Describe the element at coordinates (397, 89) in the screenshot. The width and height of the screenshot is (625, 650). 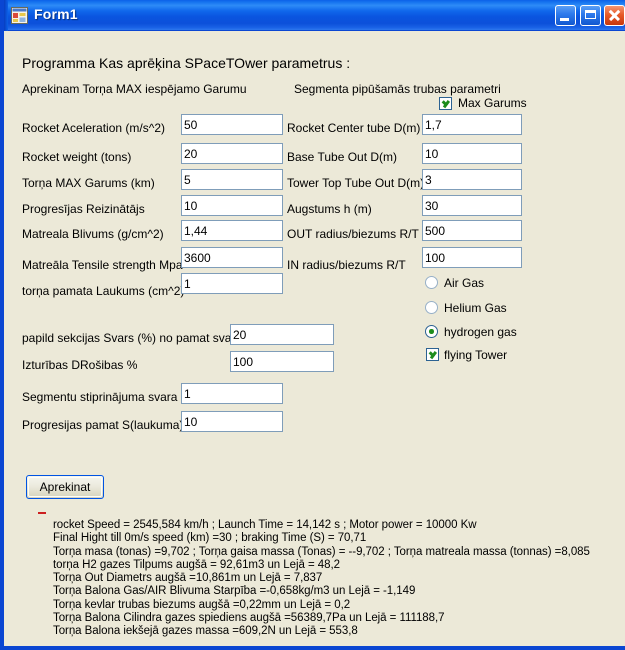
I see `right-section-heading: Segmenta pipūšamās trubas parametri` at that location.